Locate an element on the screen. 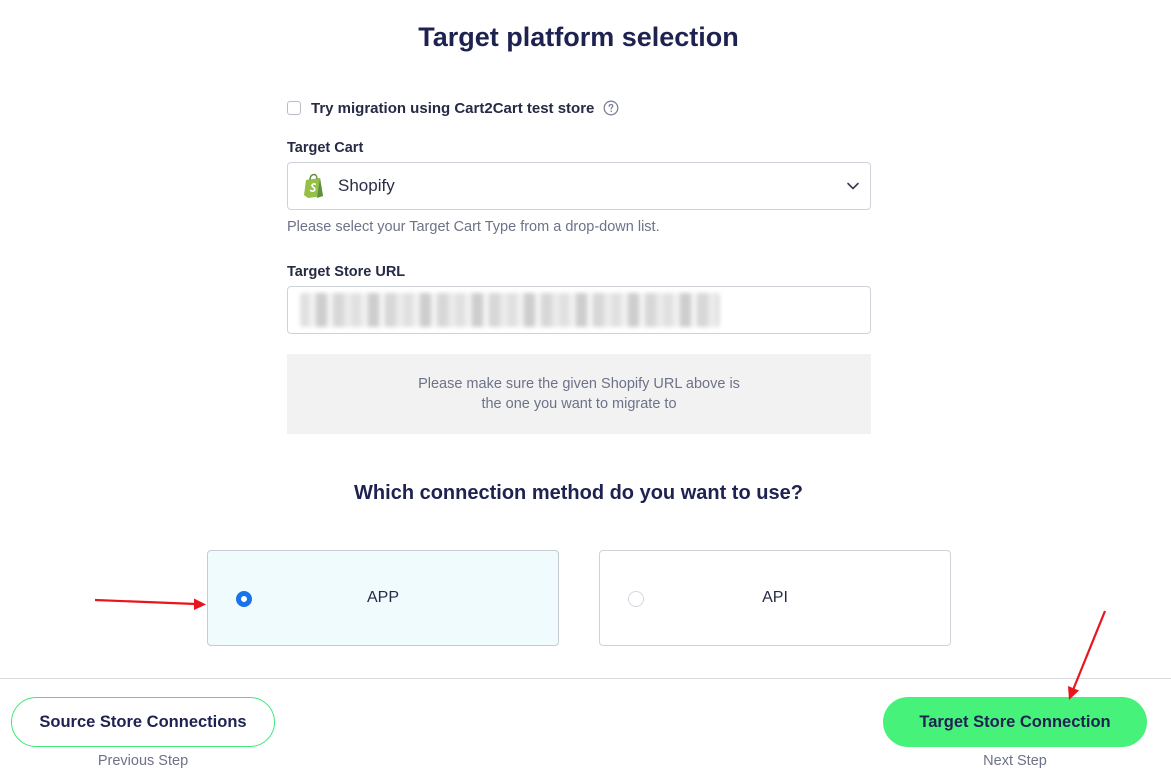 This screenshot has width=1171, height=777. redacted-url-value is located at coordinates (510, 310).